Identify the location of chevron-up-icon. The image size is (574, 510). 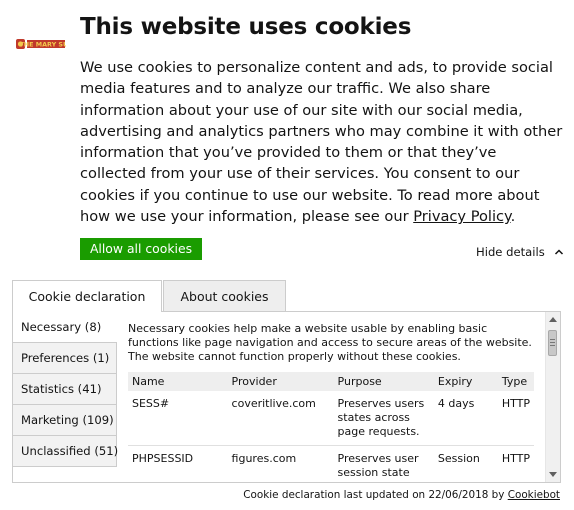
(559, 252).